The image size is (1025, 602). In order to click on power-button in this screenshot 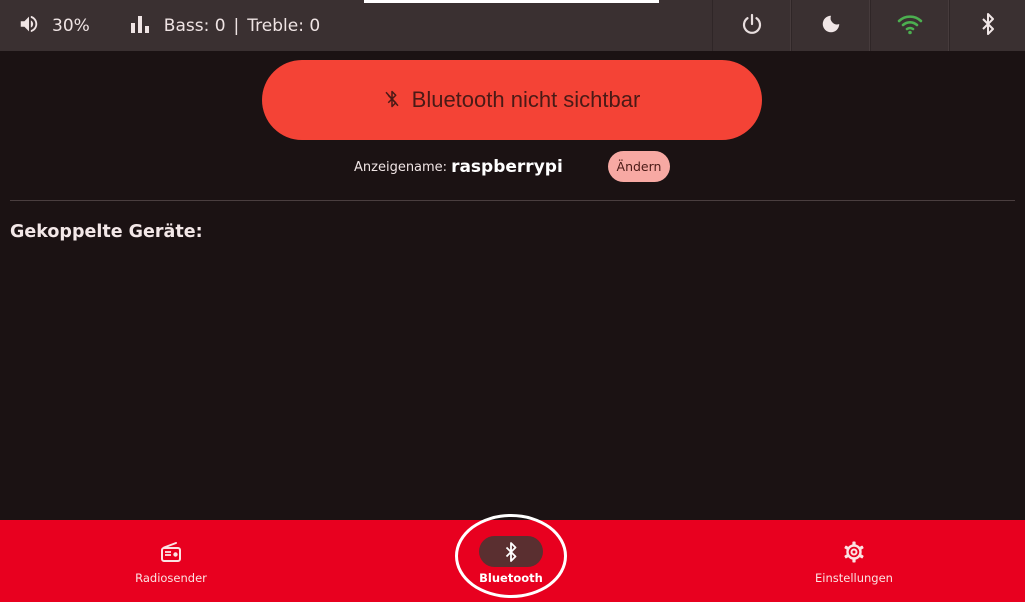, I will do `click(751, 25)`.